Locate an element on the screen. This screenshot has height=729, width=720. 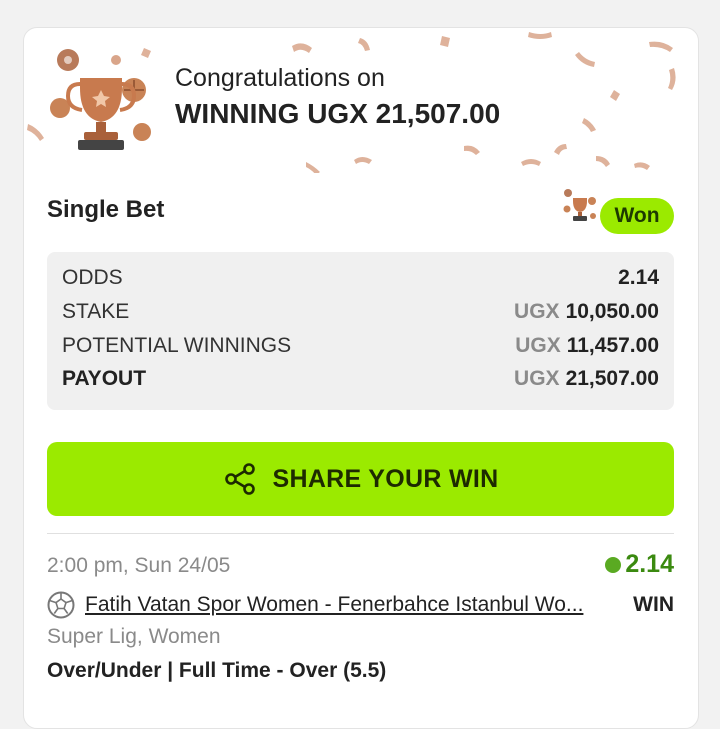
stake-label: STAKE is located at coordinates (96, 311).